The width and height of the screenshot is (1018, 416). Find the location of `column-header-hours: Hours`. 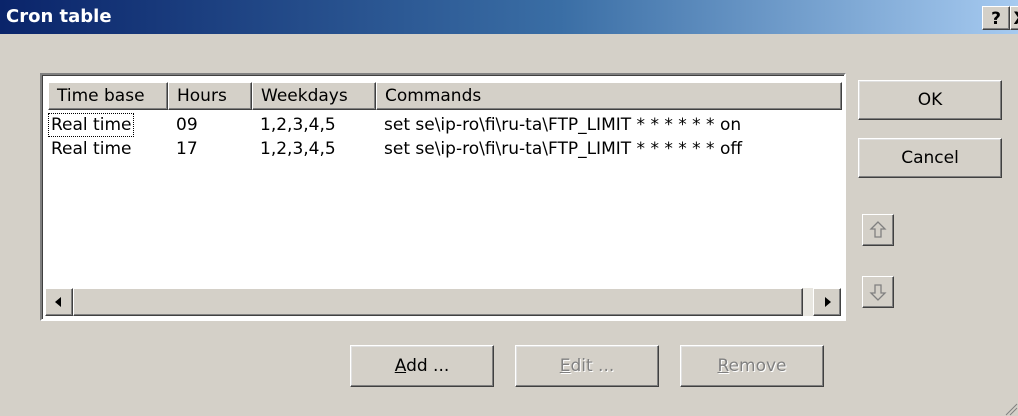

column-header-hours: Hours is located at coordinates (210, 96).